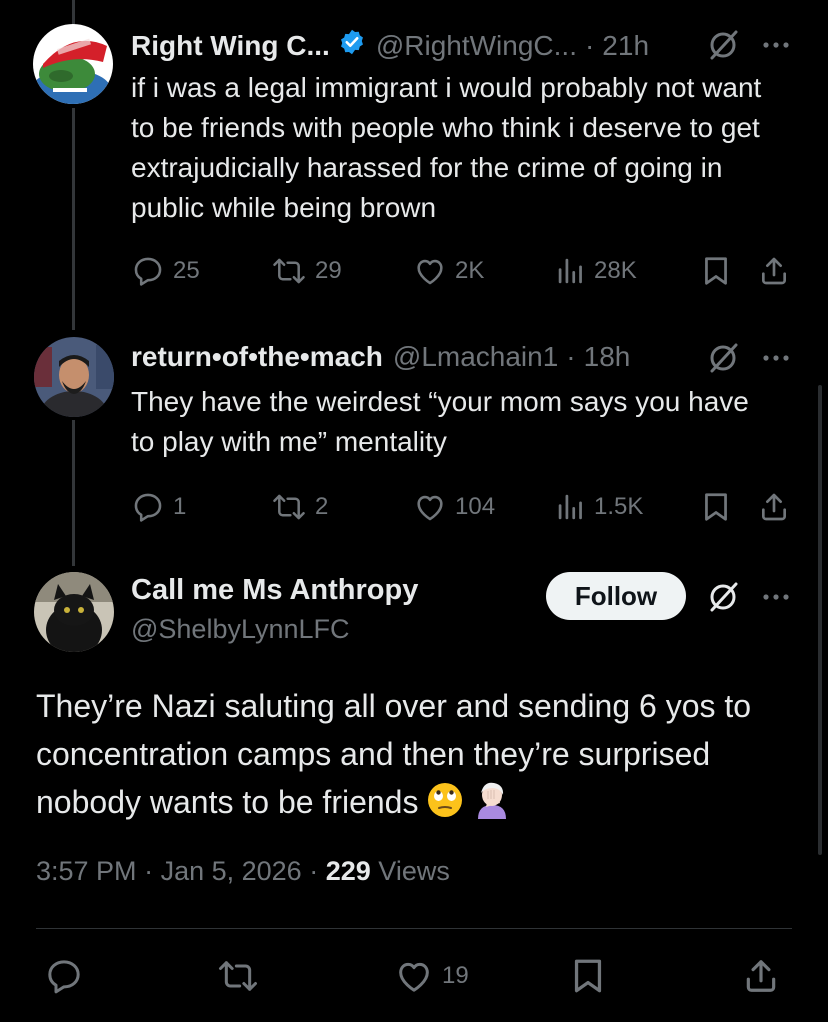 The height and width of the screenshot is (1022, 828). Describe the element at coordinates (616, 596) in the screenshot. I see `follow-button: Follow` at that location.